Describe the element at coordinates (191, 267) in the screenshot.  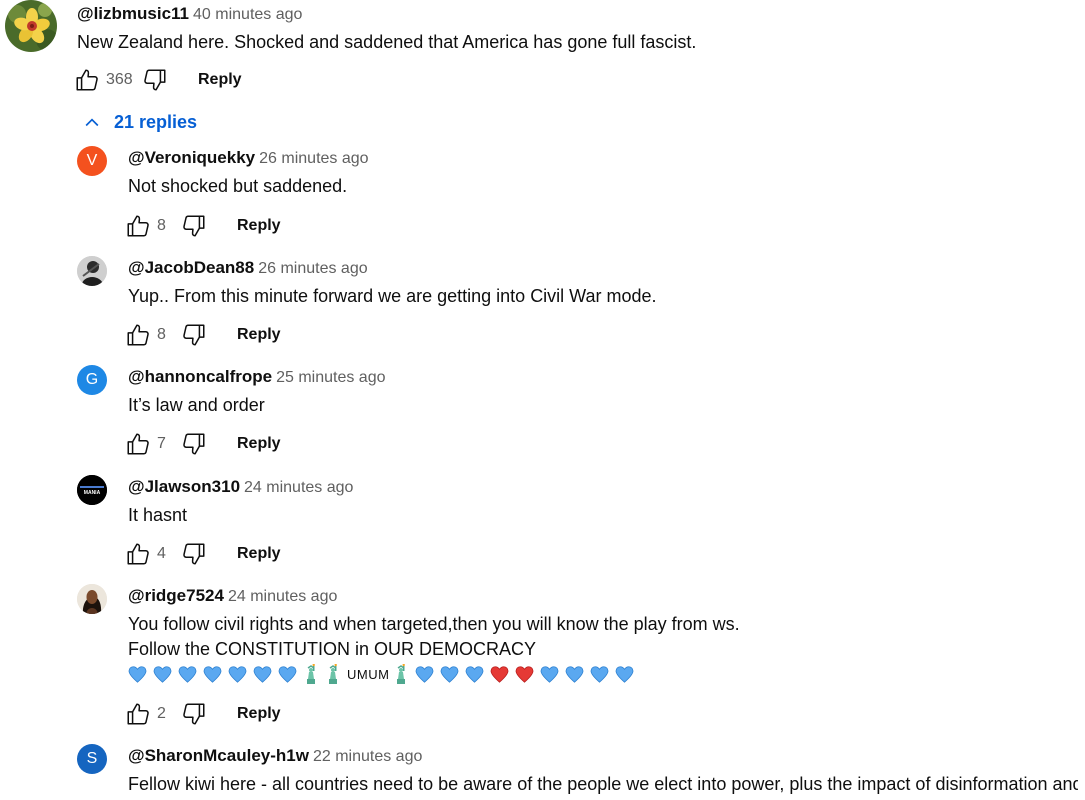
I see `comment-author: @JacobDean88` at that location.